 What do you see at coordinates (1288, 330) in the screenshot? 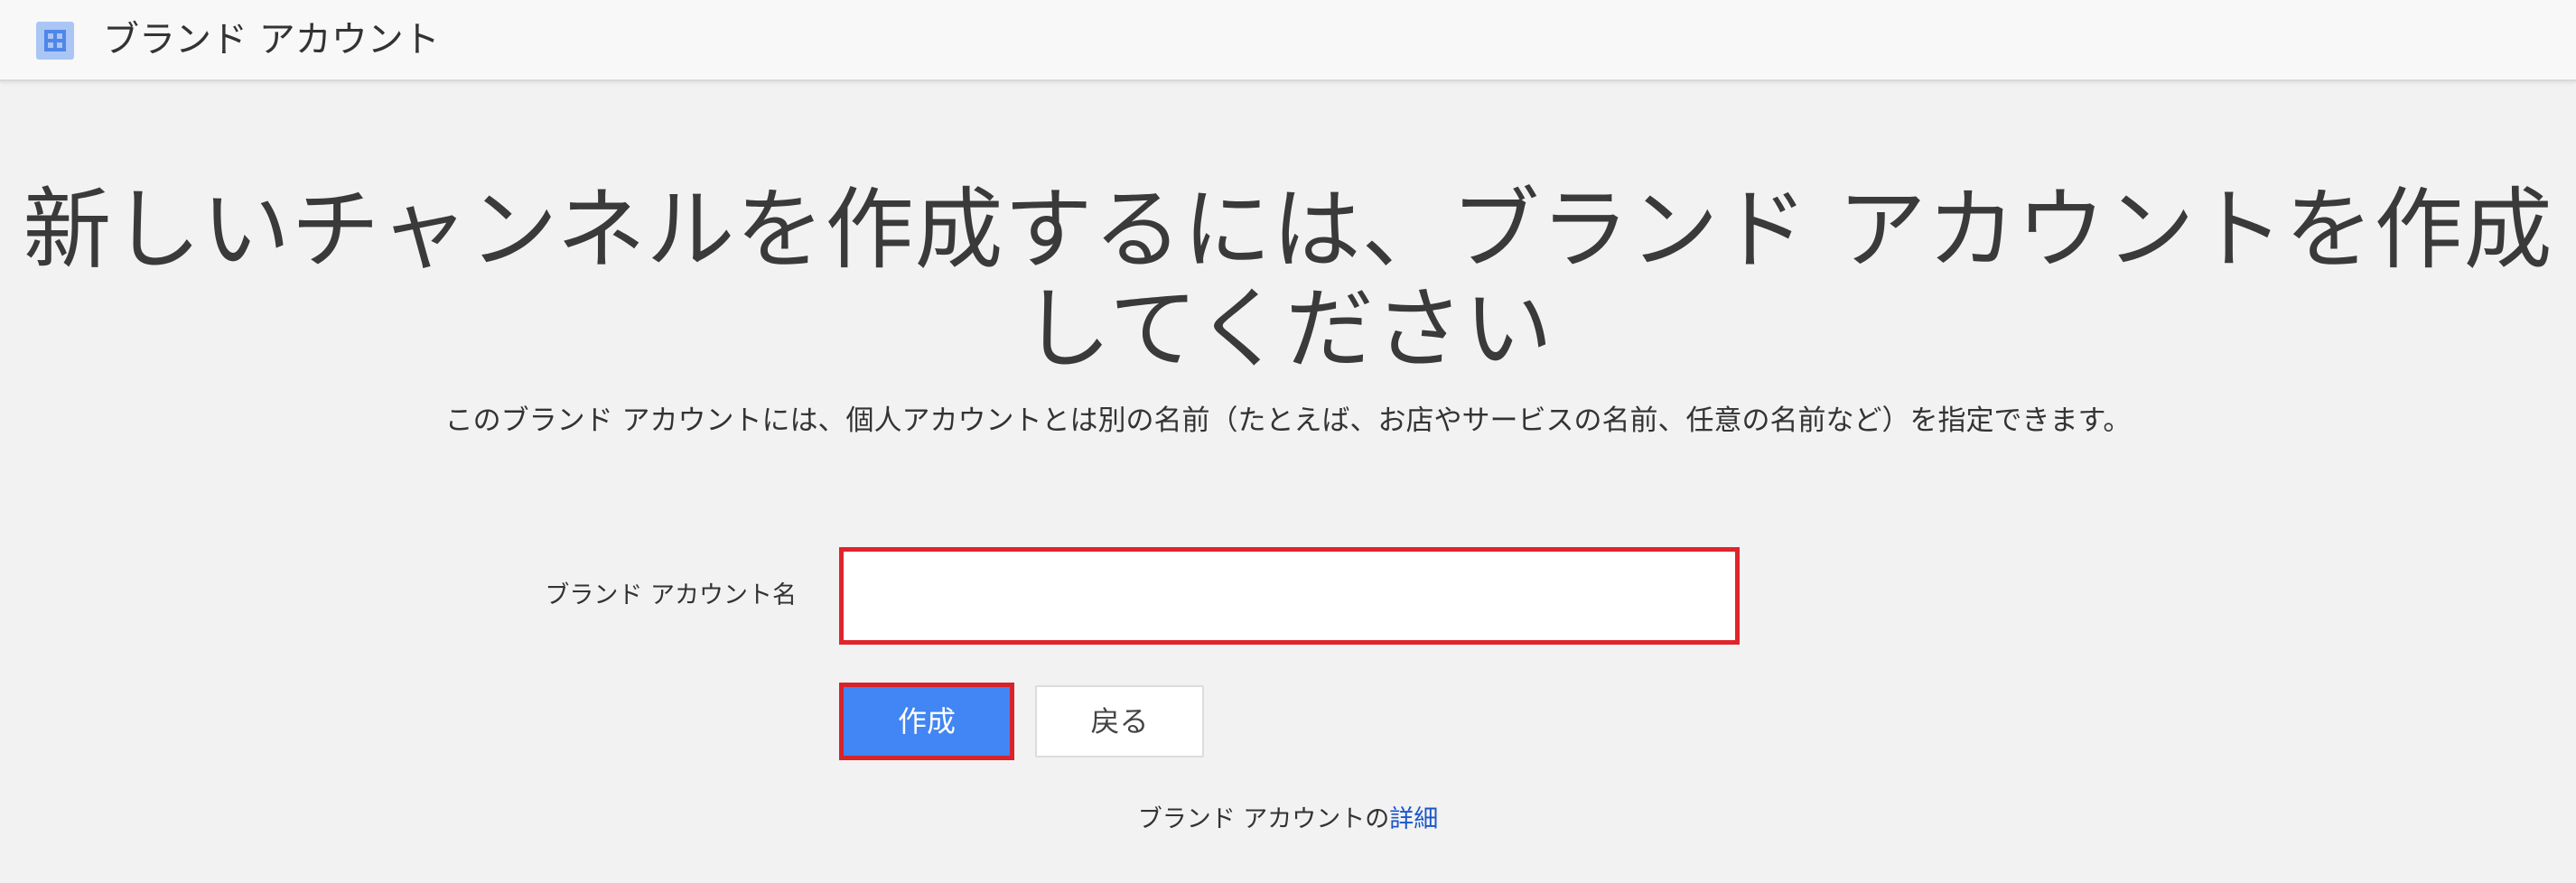
I see `page-title-line-2: してください` at bounding box center [1288, 330].